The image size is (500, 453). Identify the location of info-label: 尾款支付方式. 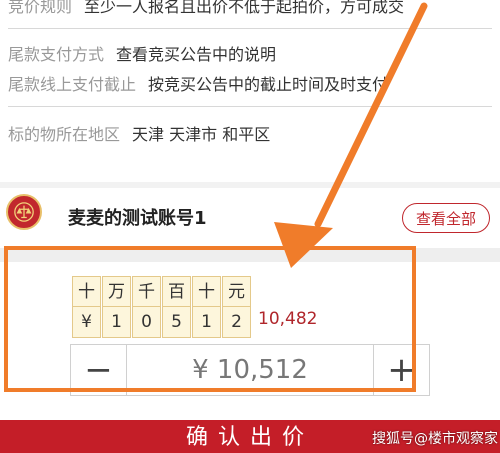
(56, 54).